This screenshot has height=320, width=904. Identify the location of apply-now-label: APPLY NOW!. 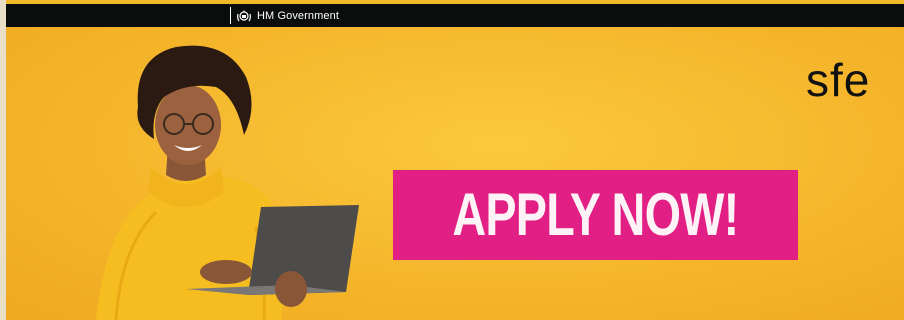
(595, 214).